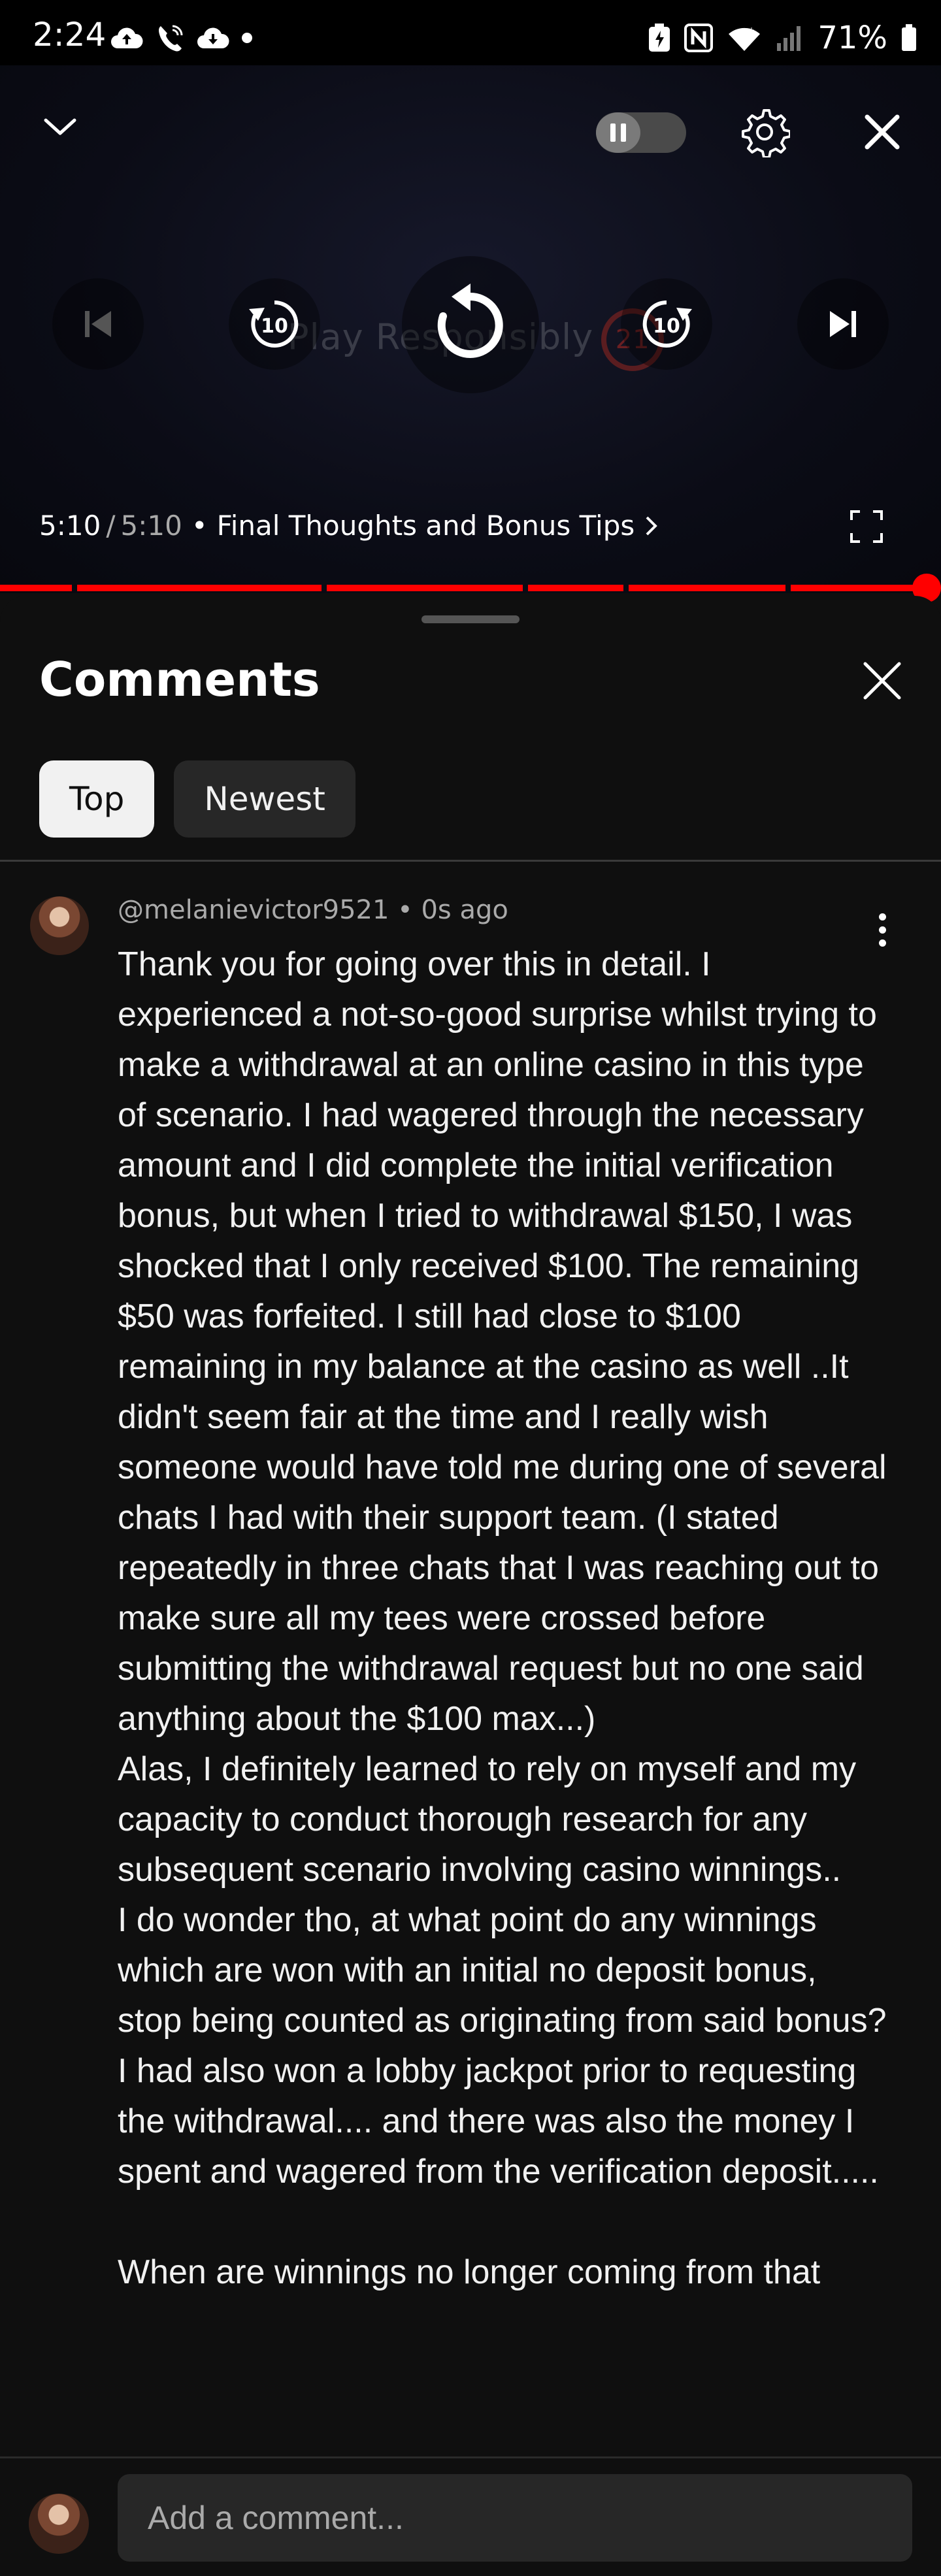  What do you see at coordinates (179, 679) in the screenshot?
I see `comments-title: Comments` at bounding box center [179, 679].